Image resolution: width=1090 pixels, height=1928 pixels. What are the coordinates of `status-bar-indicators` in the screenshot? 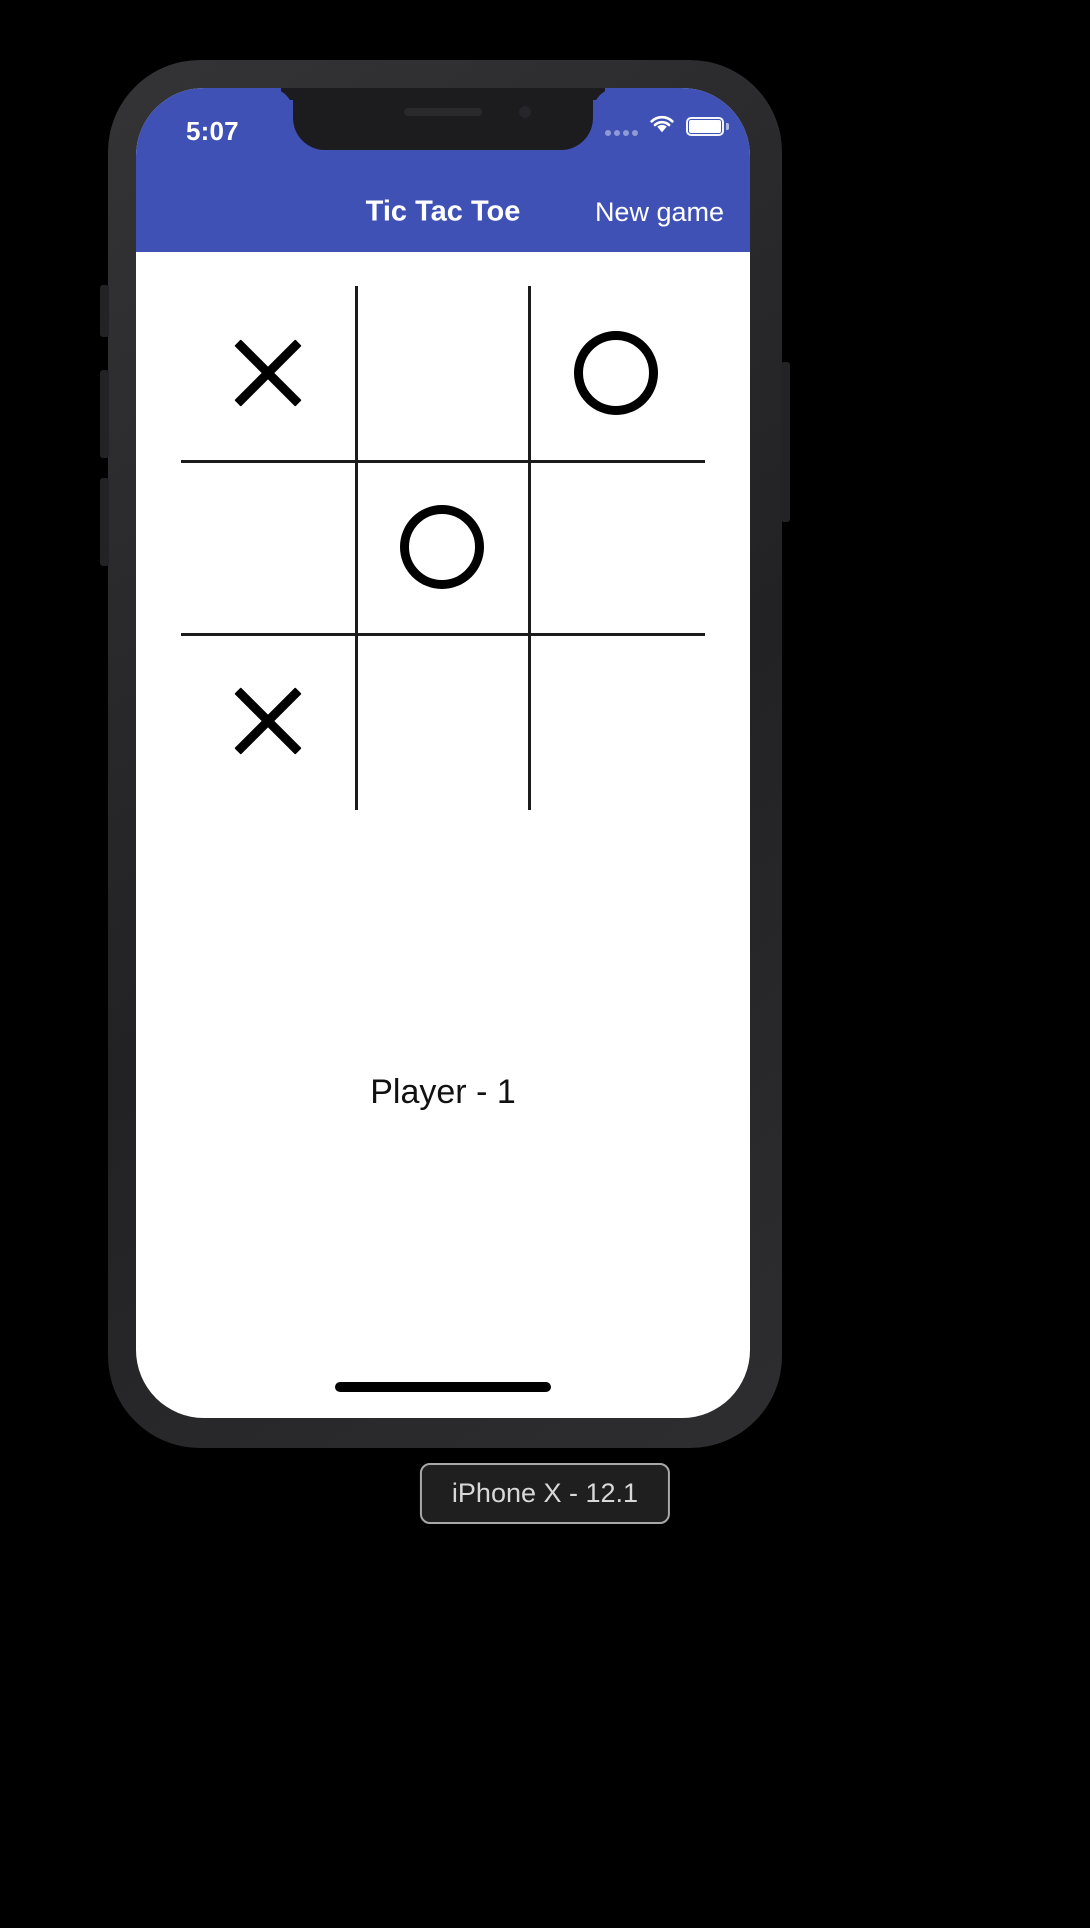 It's located at (667, 126).